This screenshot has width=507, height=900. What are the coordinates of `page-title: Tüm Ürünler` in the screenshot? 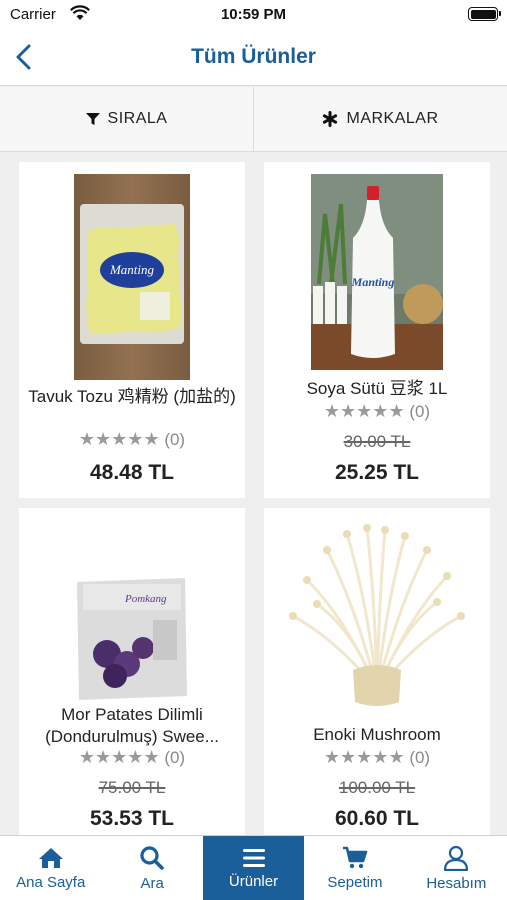 It's located at (253, 56).